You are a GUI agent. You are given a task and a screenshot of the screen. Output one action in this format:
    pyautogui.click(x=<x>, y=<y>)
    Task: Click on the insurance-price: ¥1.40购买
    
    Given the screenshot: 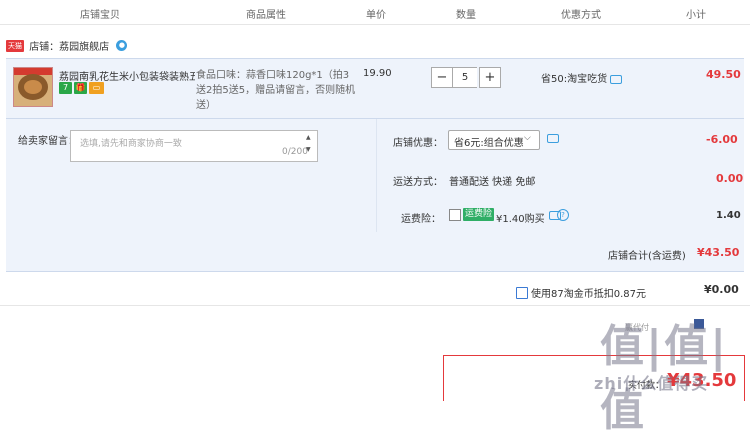 What is the action you would take?
    pyautogui.click(x=520, y=219)
    